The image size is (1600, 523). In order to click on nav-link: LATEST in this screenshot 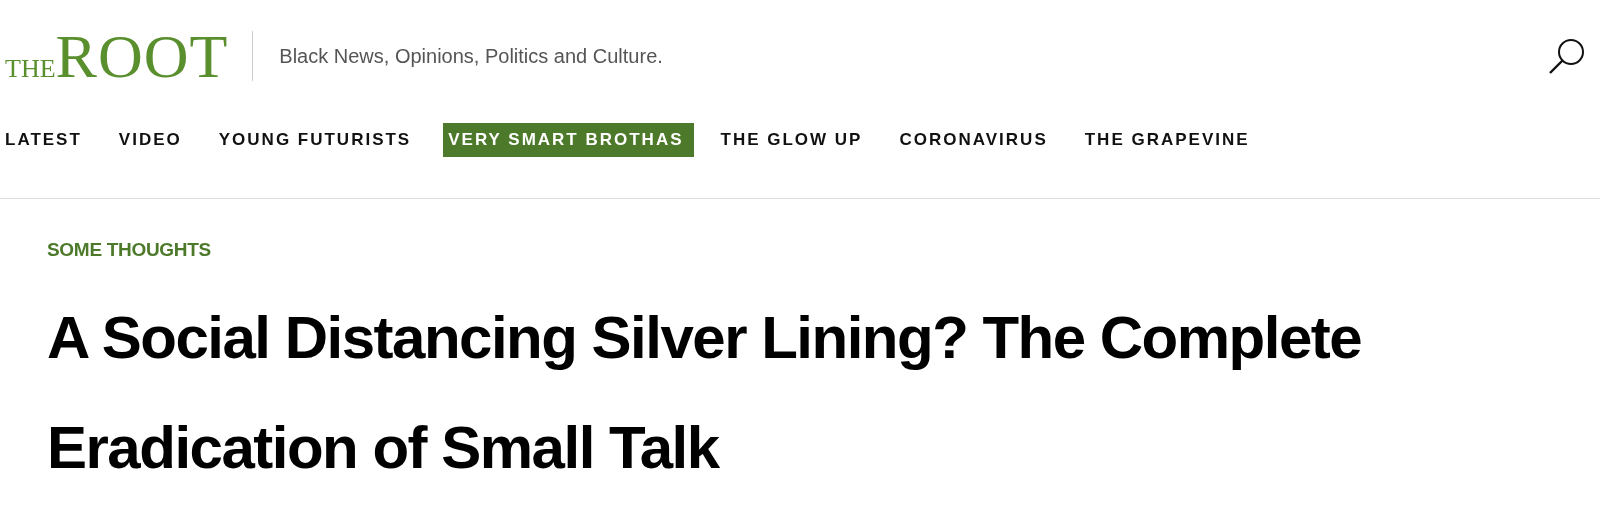, I will do `click(46, 140)`.